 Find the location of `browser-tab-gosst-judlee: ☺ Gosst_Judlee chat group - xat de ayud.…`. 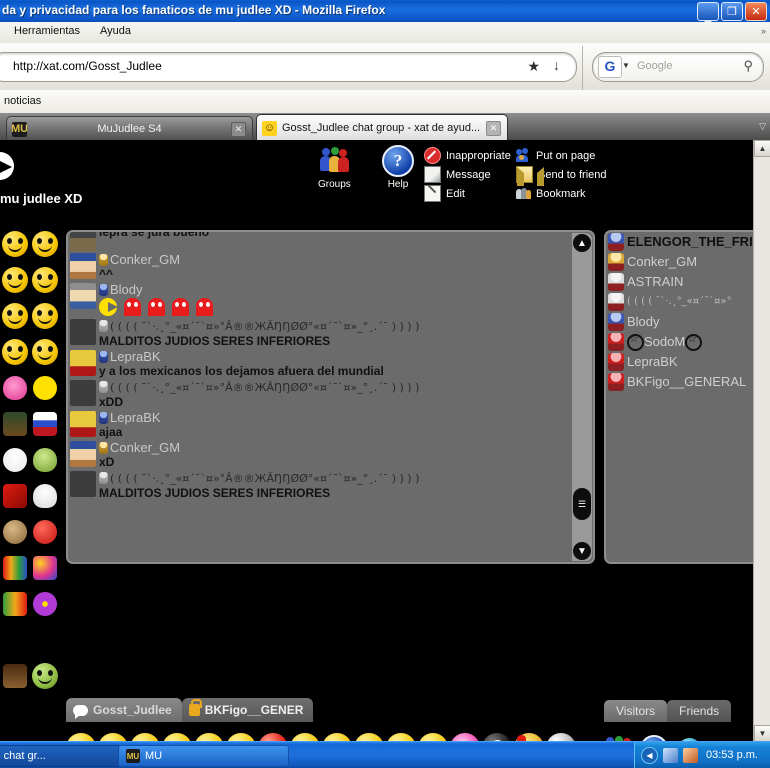

browser-tab-gosst-judlee: ☺ Gosst_Judlee chat group - xat de ayud.… is located at coordinates (382, 127).